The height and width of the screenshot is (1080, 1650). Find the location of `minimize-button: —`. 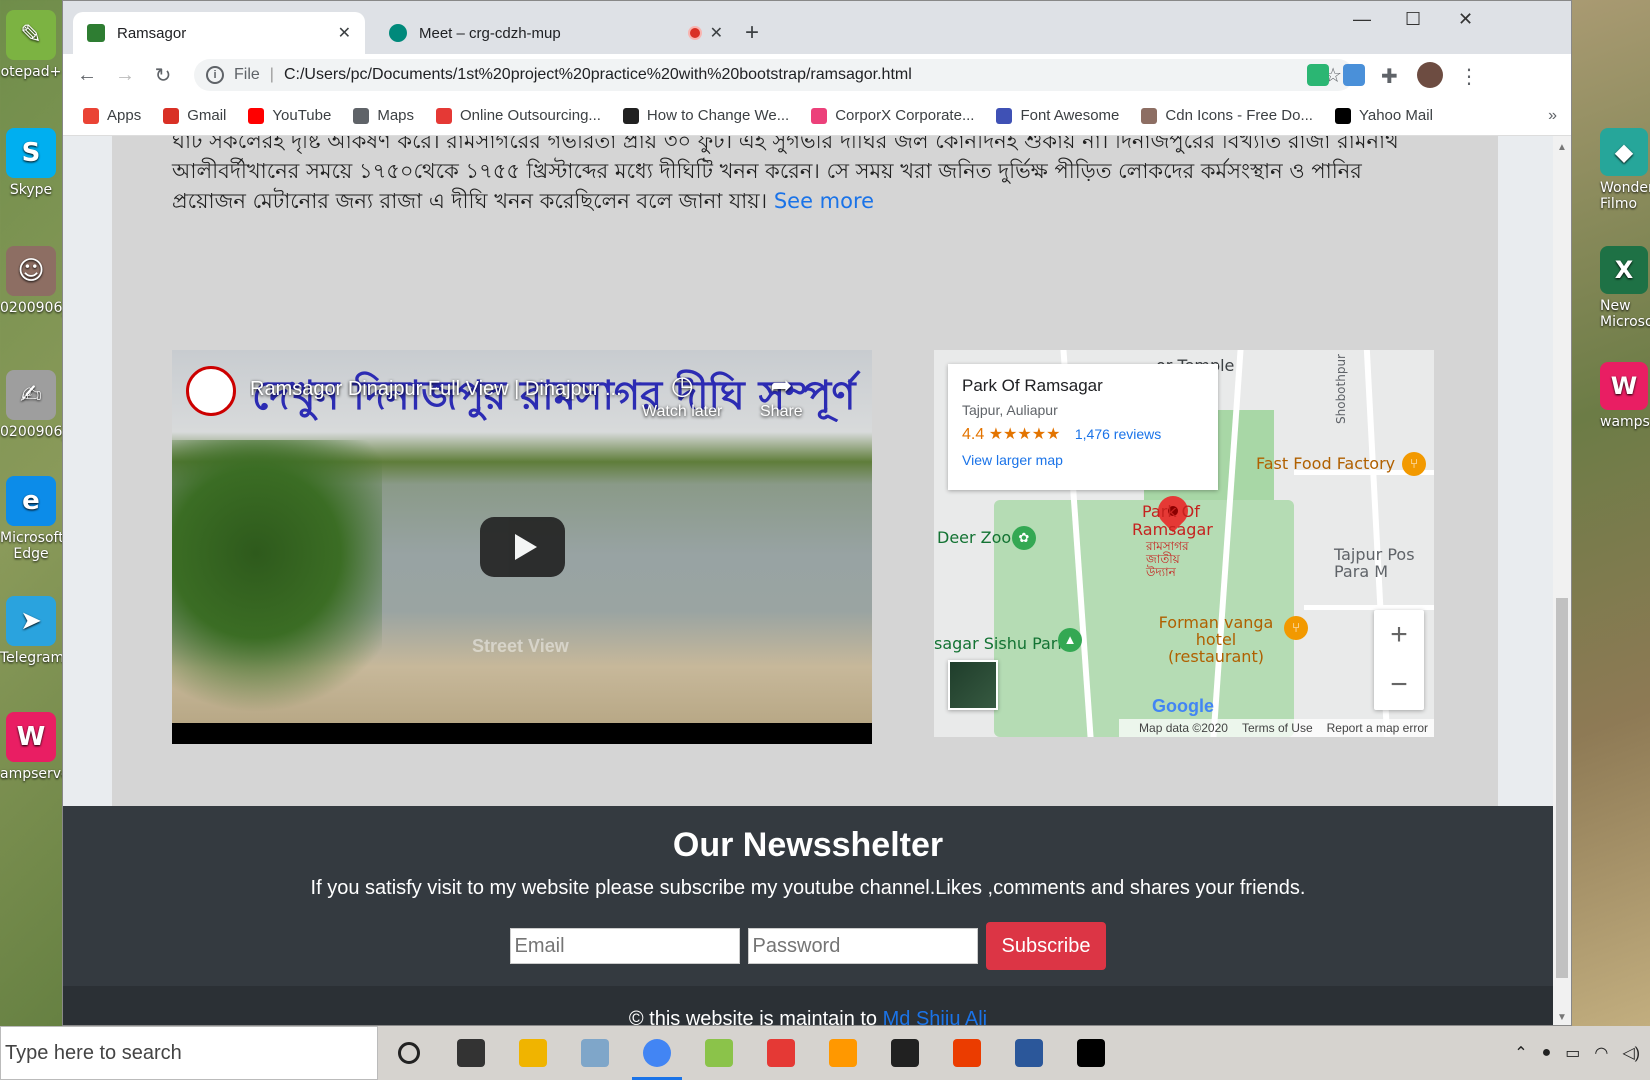

minimize-button: — is located at coordinates (1362, 19).